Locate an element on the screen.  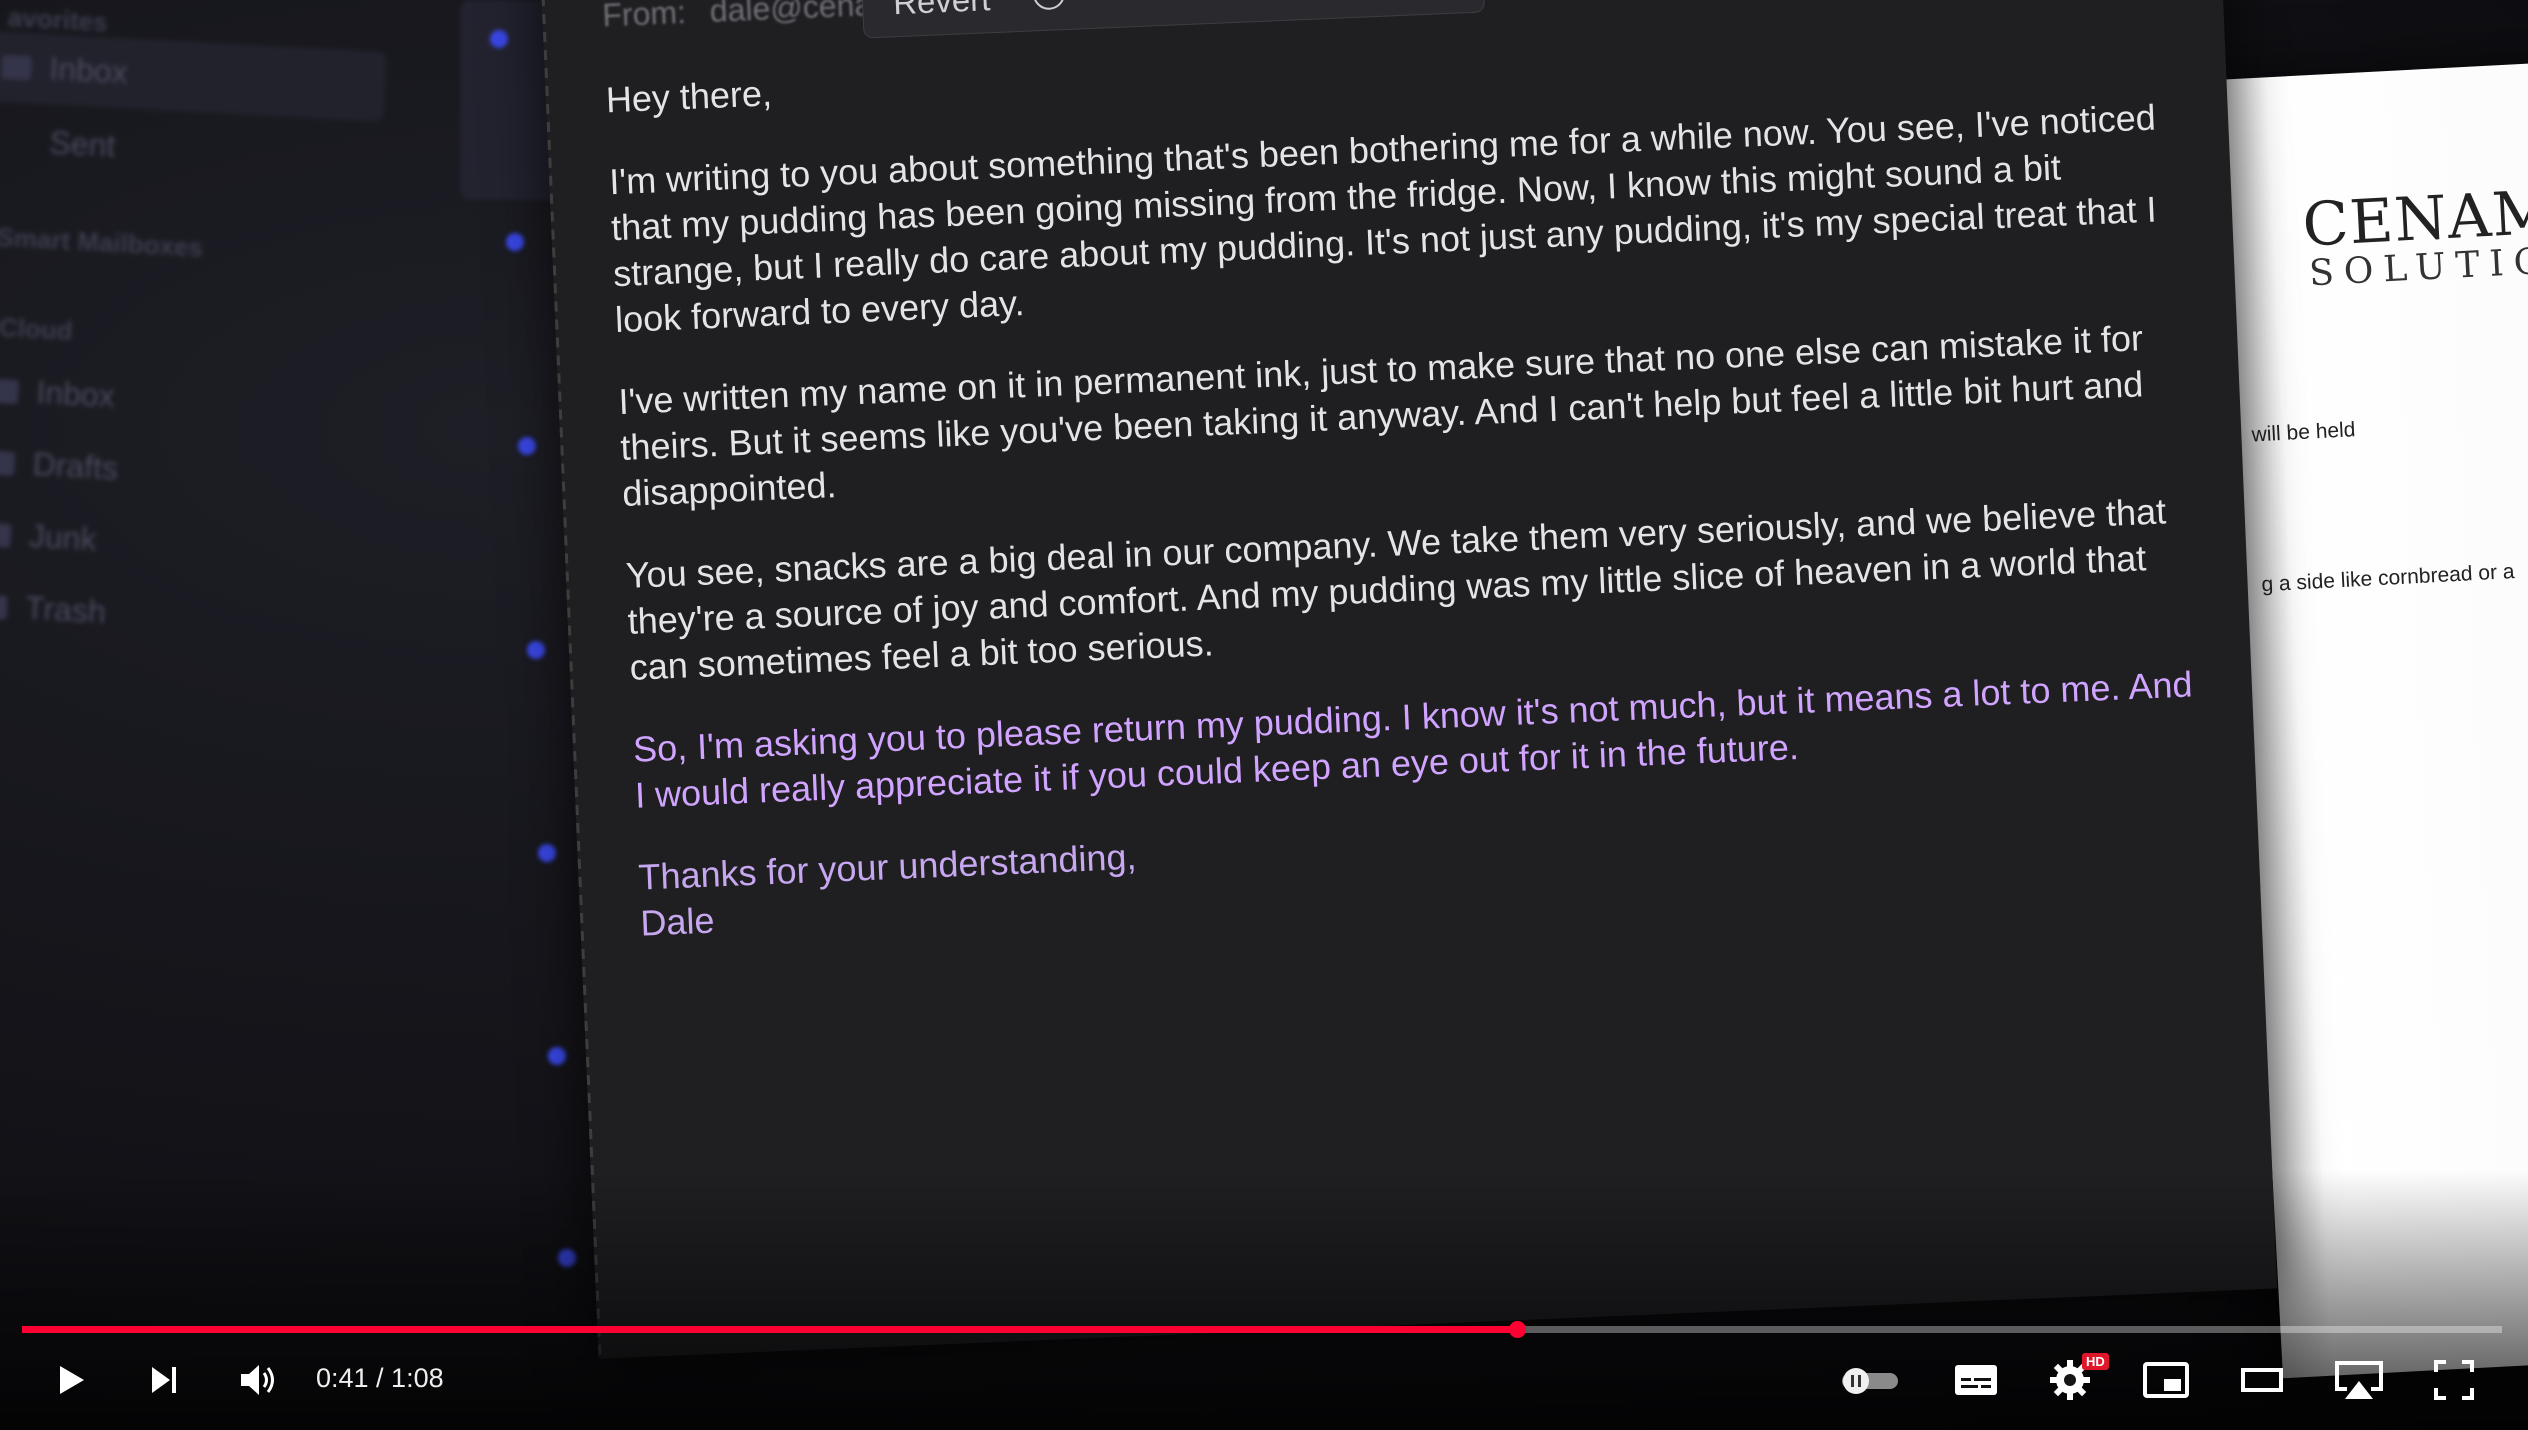
next-icon is located at coordinates (164, 1380).